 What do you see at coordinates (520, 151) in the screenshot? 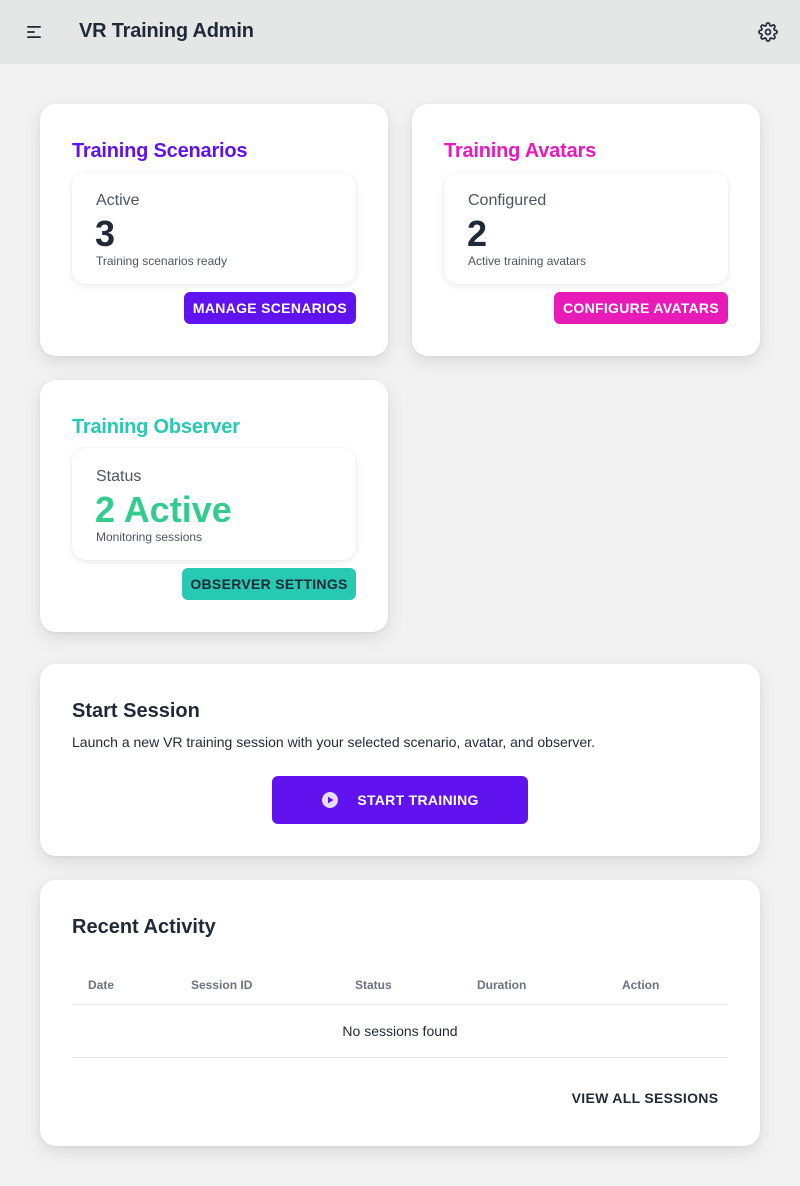
I see `avatars-title: Training Avatars` at bounding box center [520, 151].